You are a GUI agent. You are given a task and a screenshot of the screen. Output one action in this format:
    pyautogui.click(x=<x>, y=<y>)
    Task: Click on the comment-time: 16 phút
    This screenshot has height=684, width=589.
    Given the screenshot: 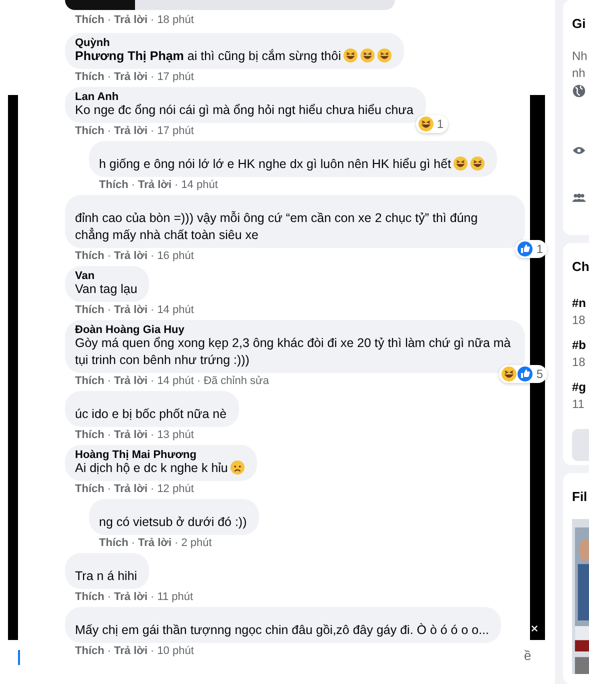 What is the action you would take?
    pyautogui.click(x=175, y=256)
    